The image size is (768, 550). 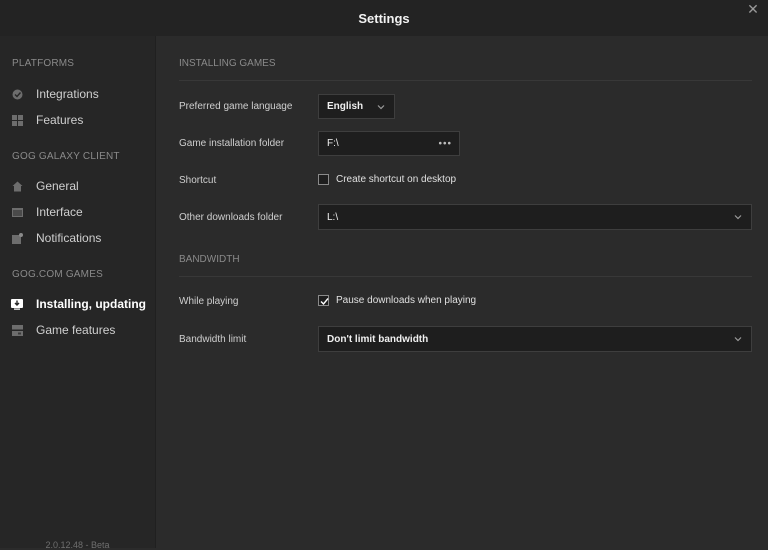 What do you see at coordinates (17, 120) in the screenshot?
I see `features-grid-icon` at bounding box center [17, 120].